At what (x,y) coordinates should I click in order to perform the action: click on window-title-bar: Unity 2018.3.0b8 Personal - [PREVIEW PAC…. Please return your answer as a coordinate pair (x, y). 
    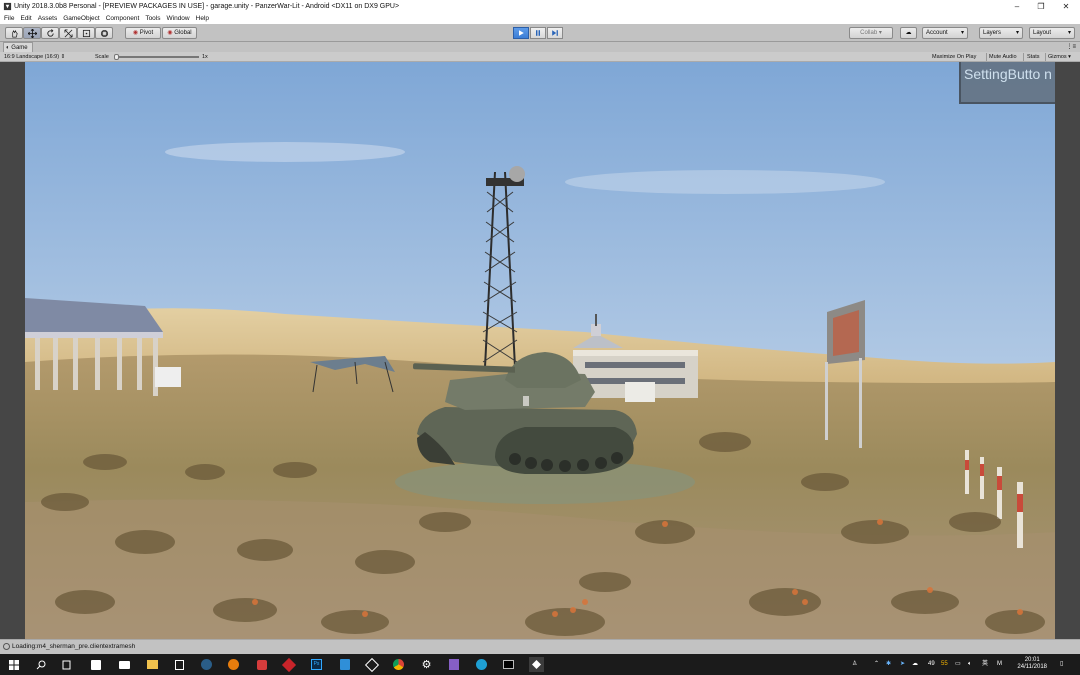
    Looking at the image, I should click on (540, 6).